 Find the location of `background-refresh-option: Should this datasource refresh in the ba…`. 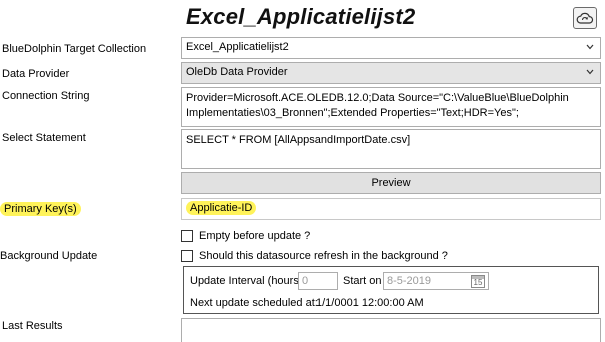

background-refresh-option: Should this datasource refresh in the ba… is located at coordinates (314, 256).